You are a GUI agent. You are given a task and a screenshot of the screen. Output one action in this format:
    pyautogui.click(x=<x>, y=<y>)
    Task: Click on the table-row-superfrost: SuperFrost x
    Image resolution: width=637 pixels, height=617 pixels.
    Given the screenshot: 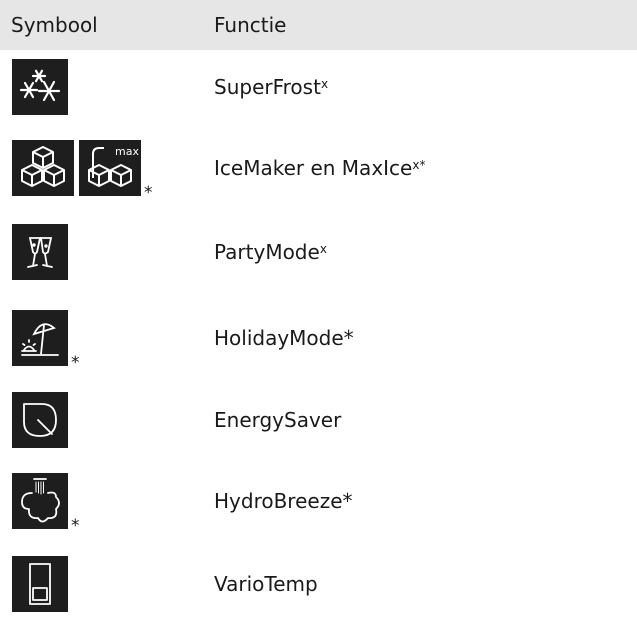 What is the action you would take?
    pyautogui.click(x=318, y=87)
    